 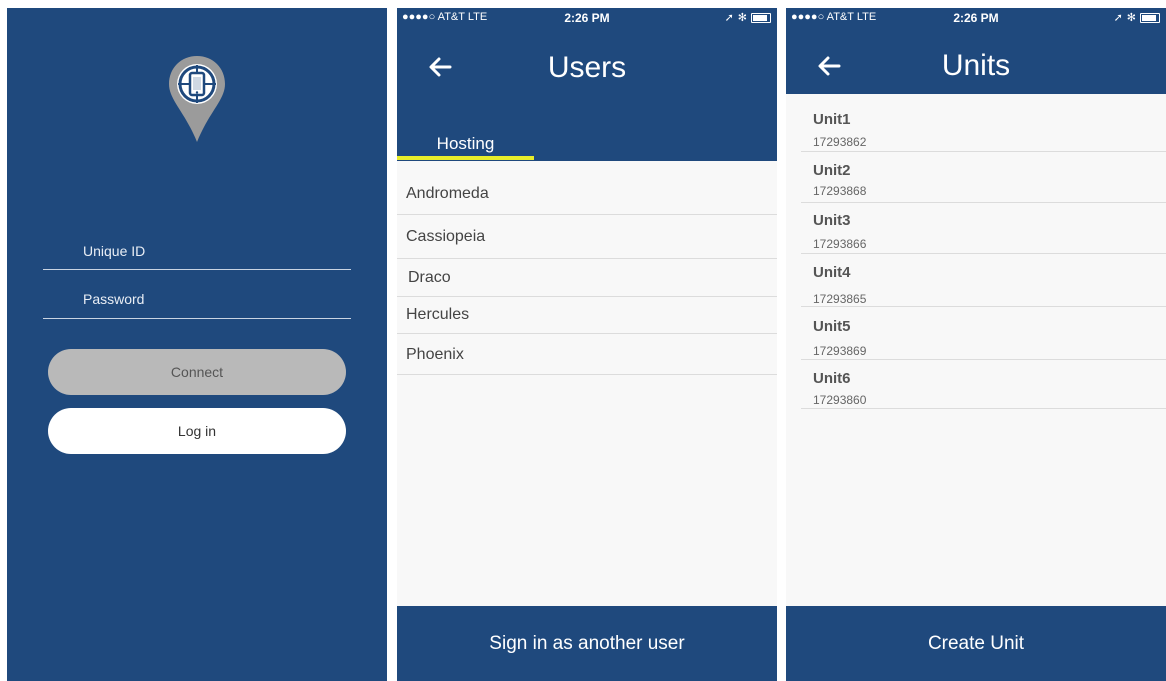 What do you see at coordinates (976, 65) in the screenshot?
I see `page-title: Units` at bounding box center [976, 65].